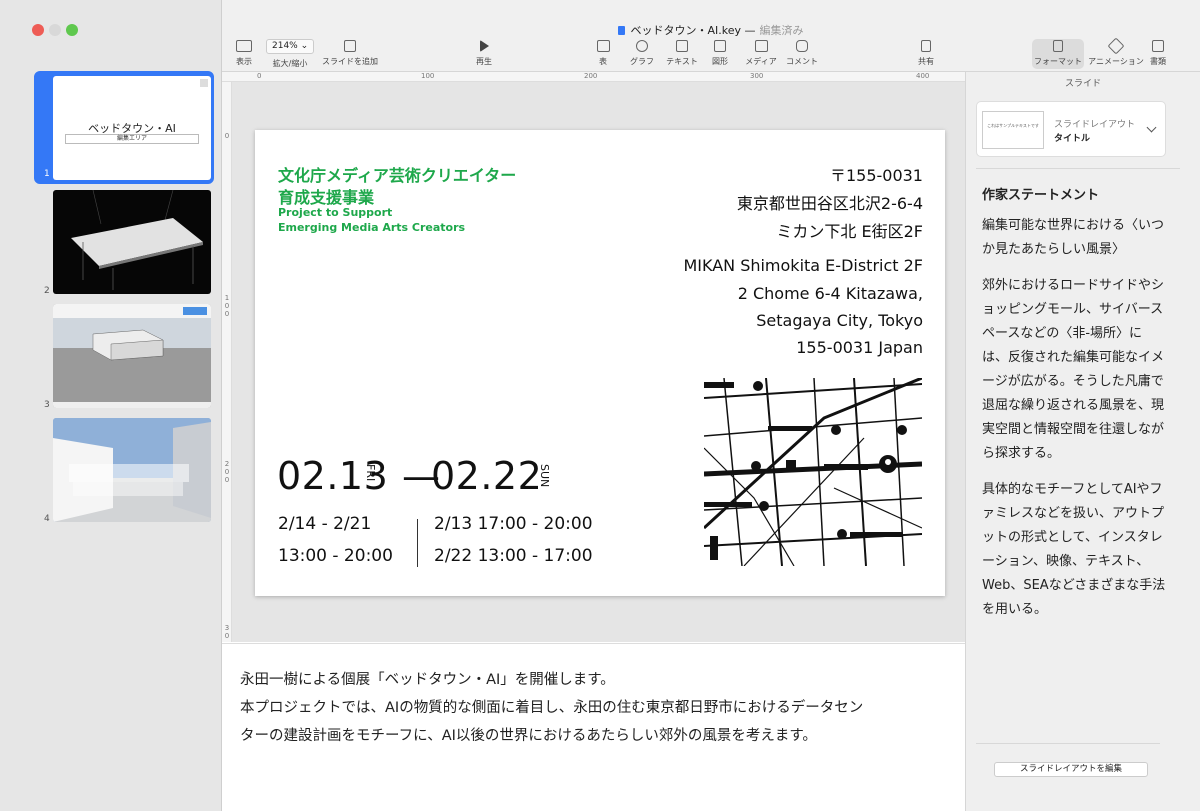 The height and width of the screenshot is (811, 1200). I want to click on org-title-en-line1: Project to Support, so click(335, 212).